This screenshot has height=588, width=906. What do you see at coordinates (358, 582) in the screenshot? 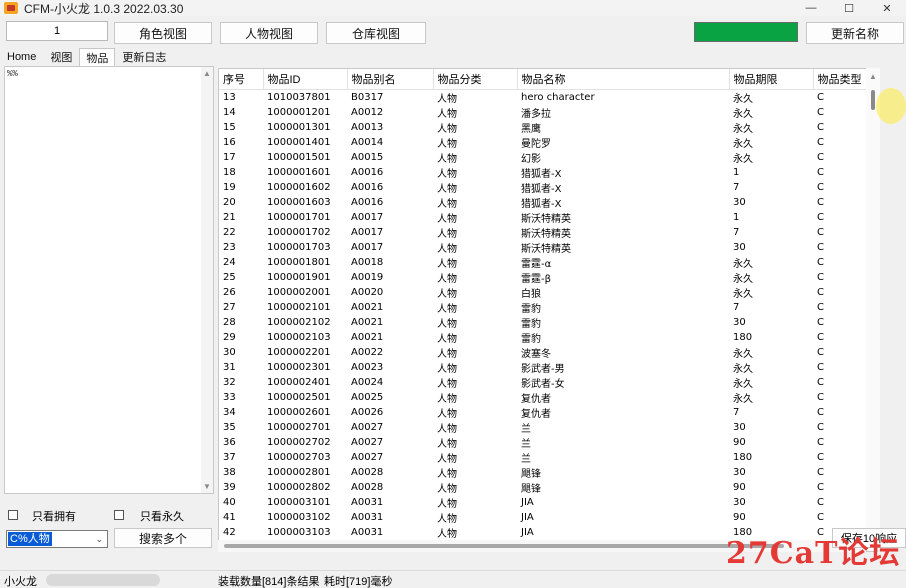
I see `status-elapsed: 耗时[719]毫秒` at bounding box center [358, 582].